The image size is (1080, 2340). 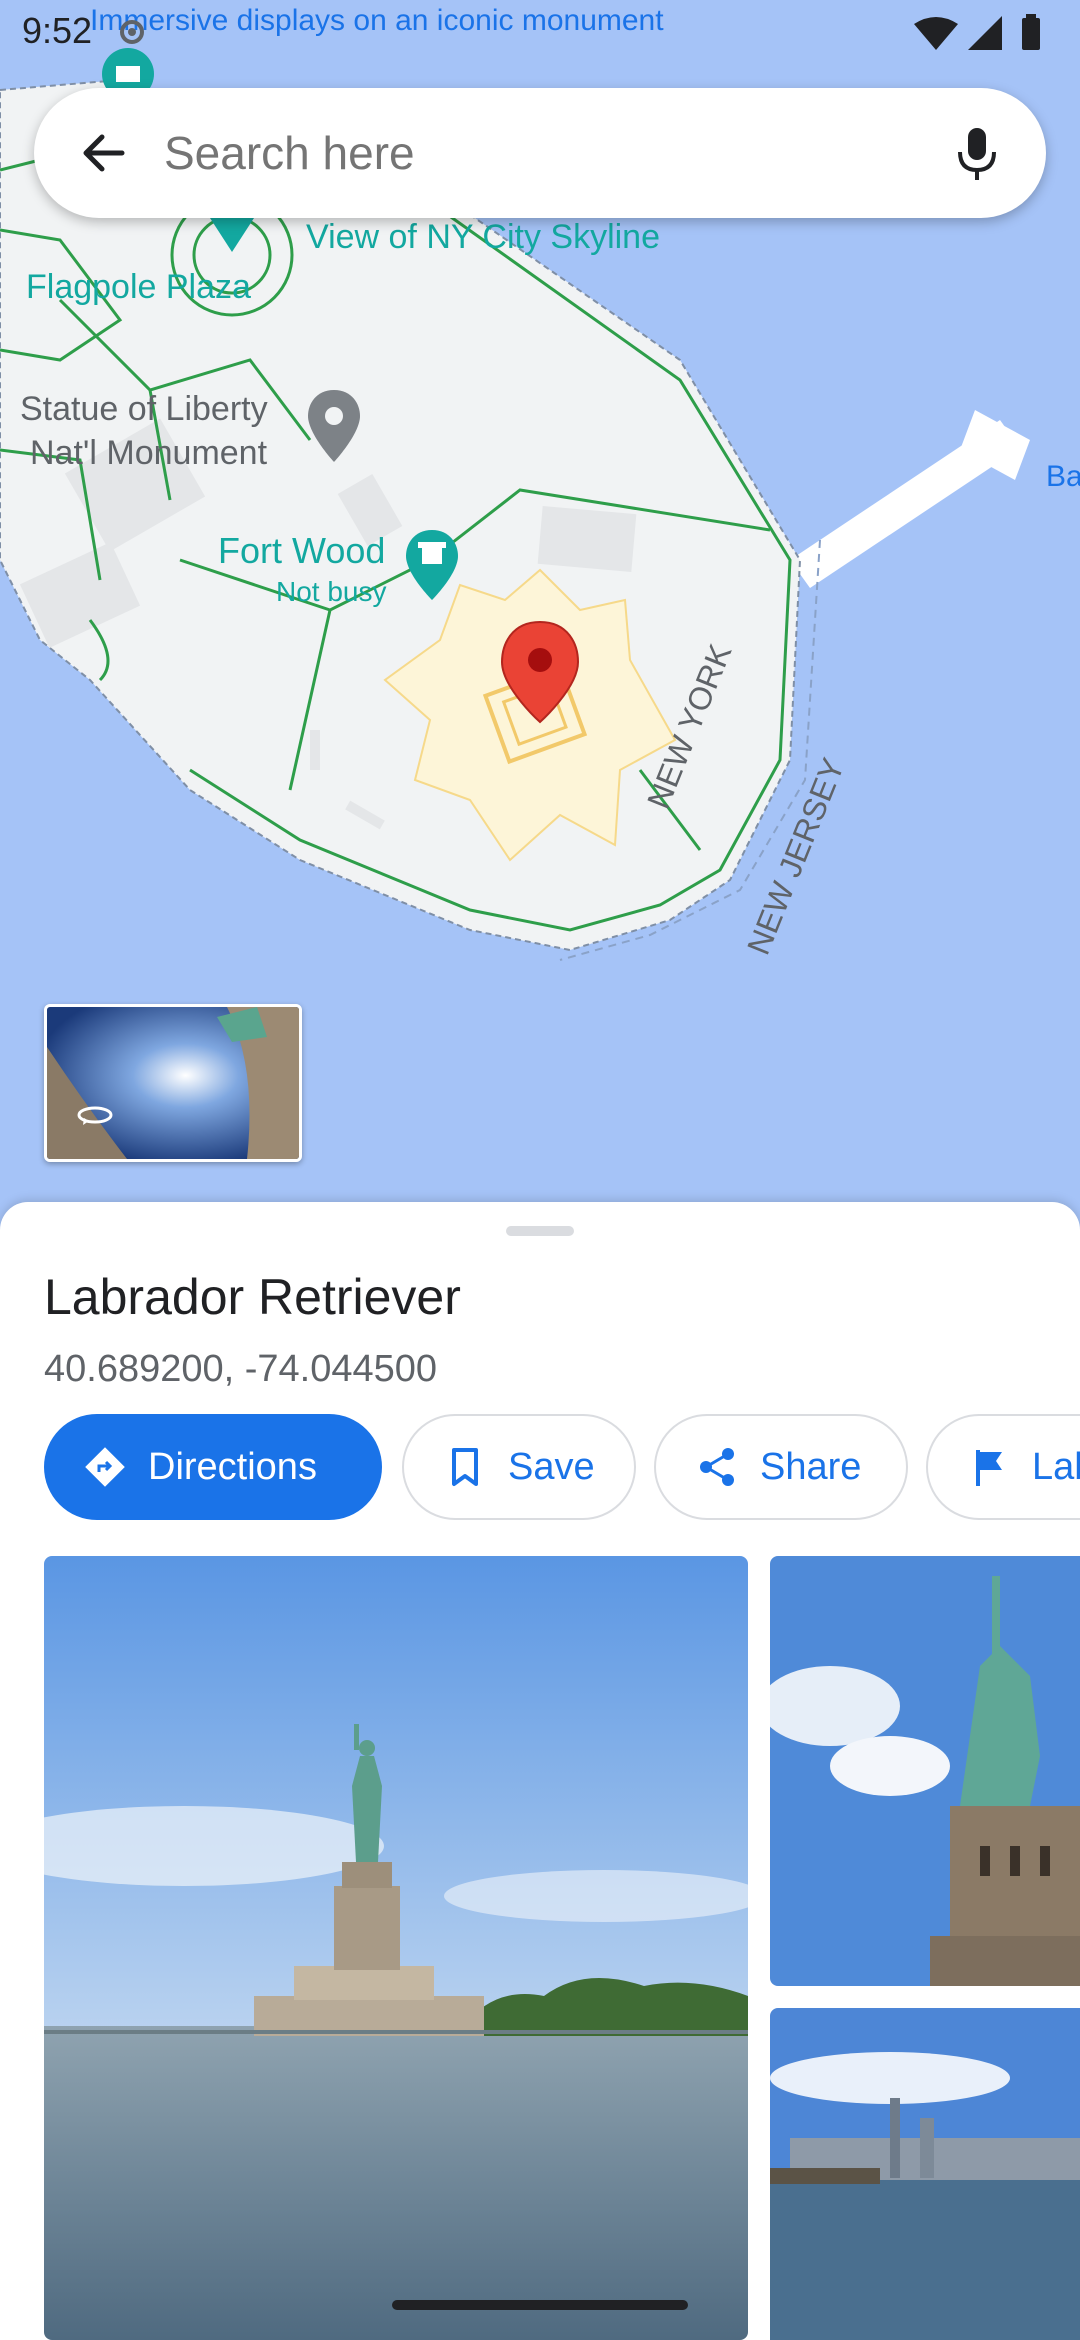 I want to click on save-label: Save, so click(x=551, y=1466).